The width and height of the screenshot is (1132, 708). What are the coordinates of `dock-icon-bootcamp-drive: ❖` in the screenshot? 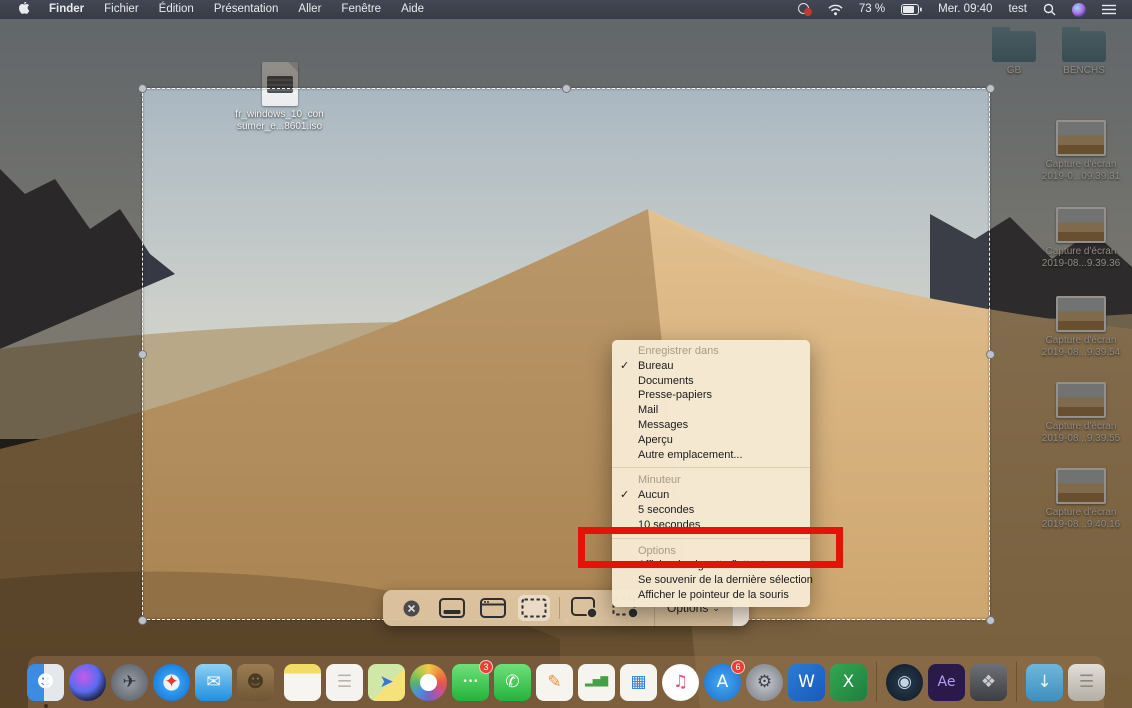 It's located at (988, 682).